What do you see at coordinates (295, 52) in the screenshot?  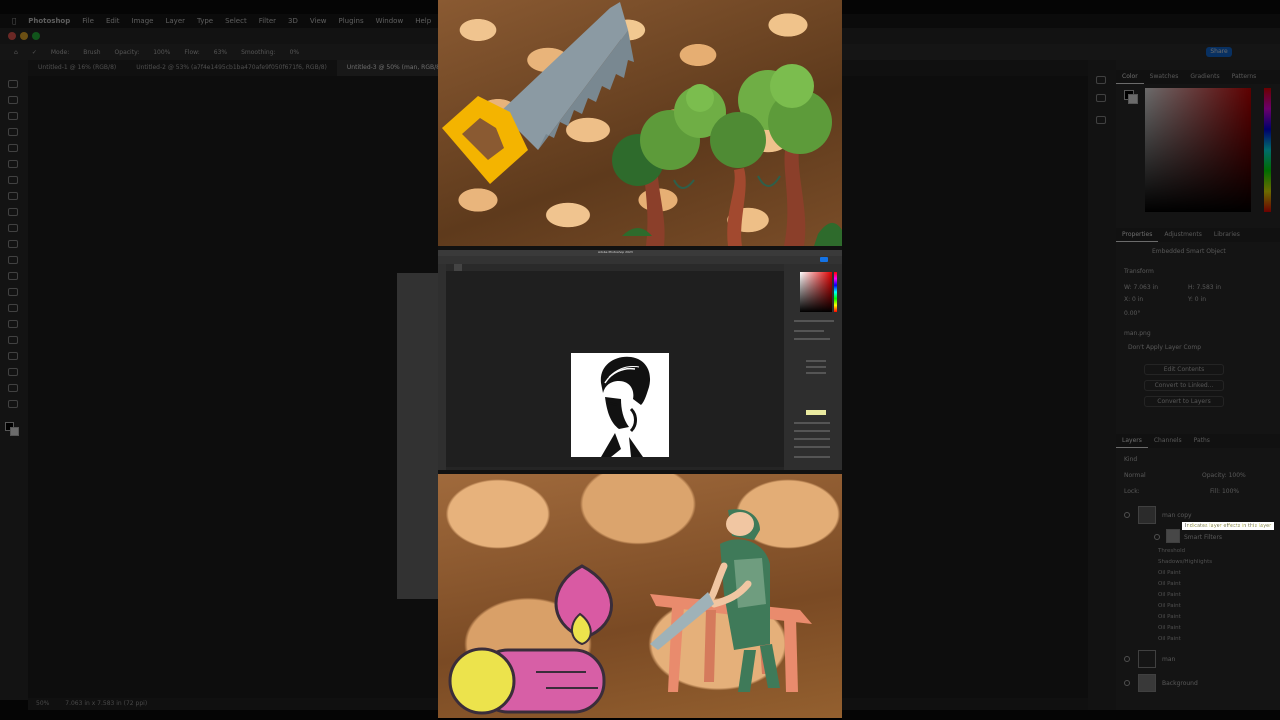 I see `smoothing-value: 0%` at bounding box center [295, 52].